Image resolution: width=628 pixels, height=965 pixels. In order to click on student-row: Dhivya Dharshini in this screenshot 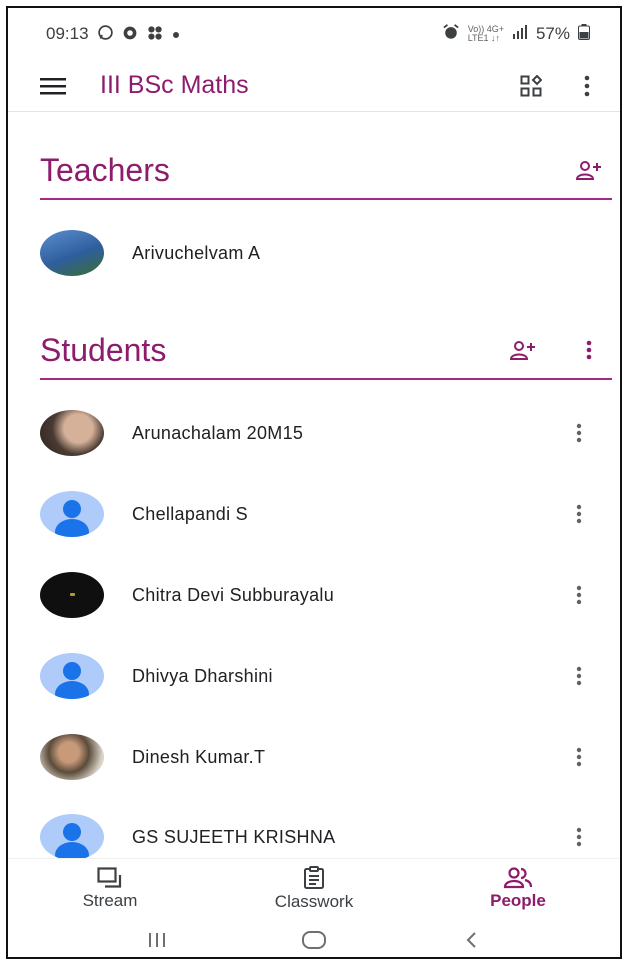, I will do `click(326, 676)`.